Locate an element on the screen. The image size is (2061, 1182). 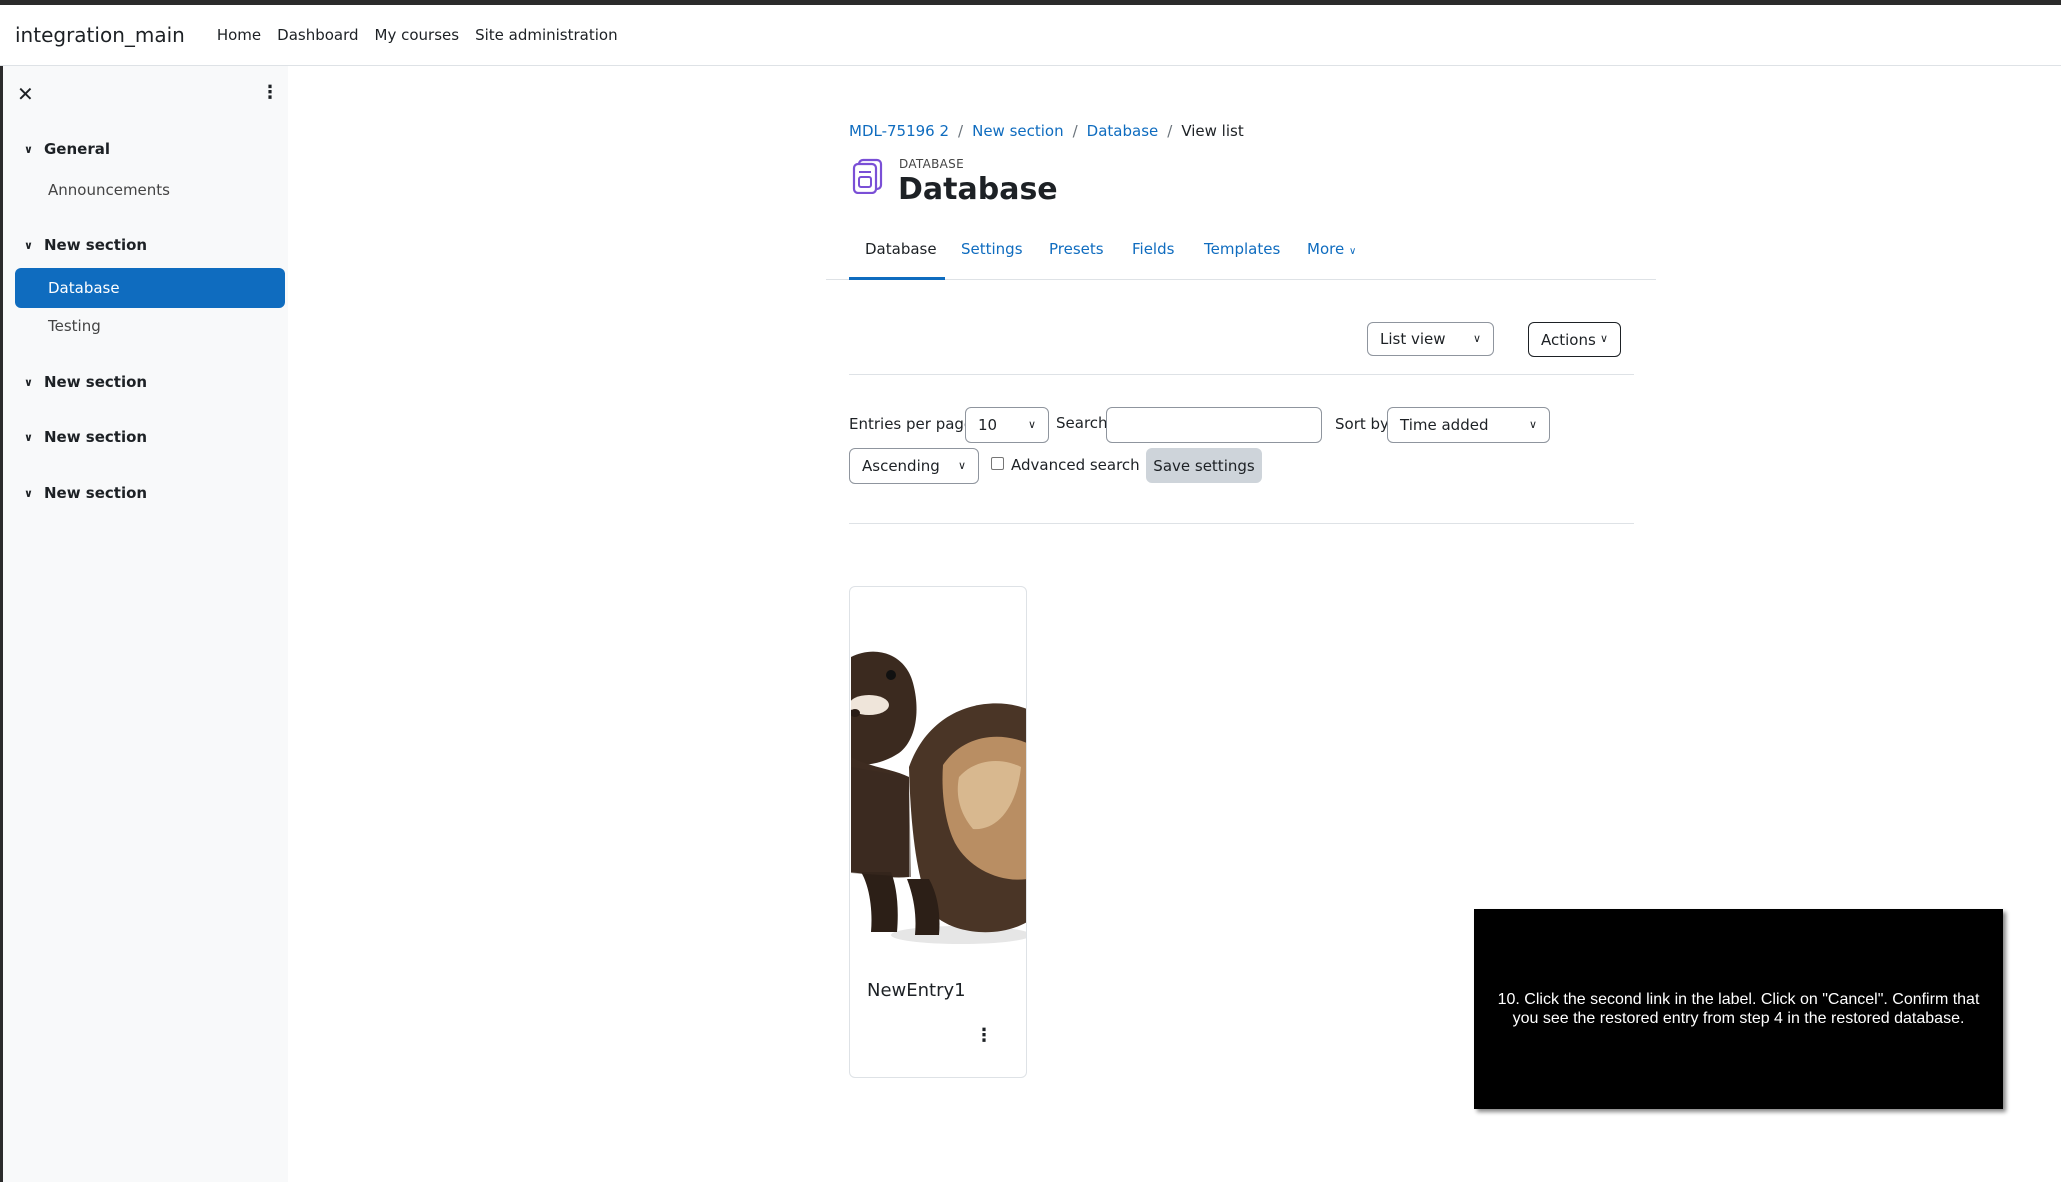
section-new-3: ∨ New section is located at coordinates (85, 437).